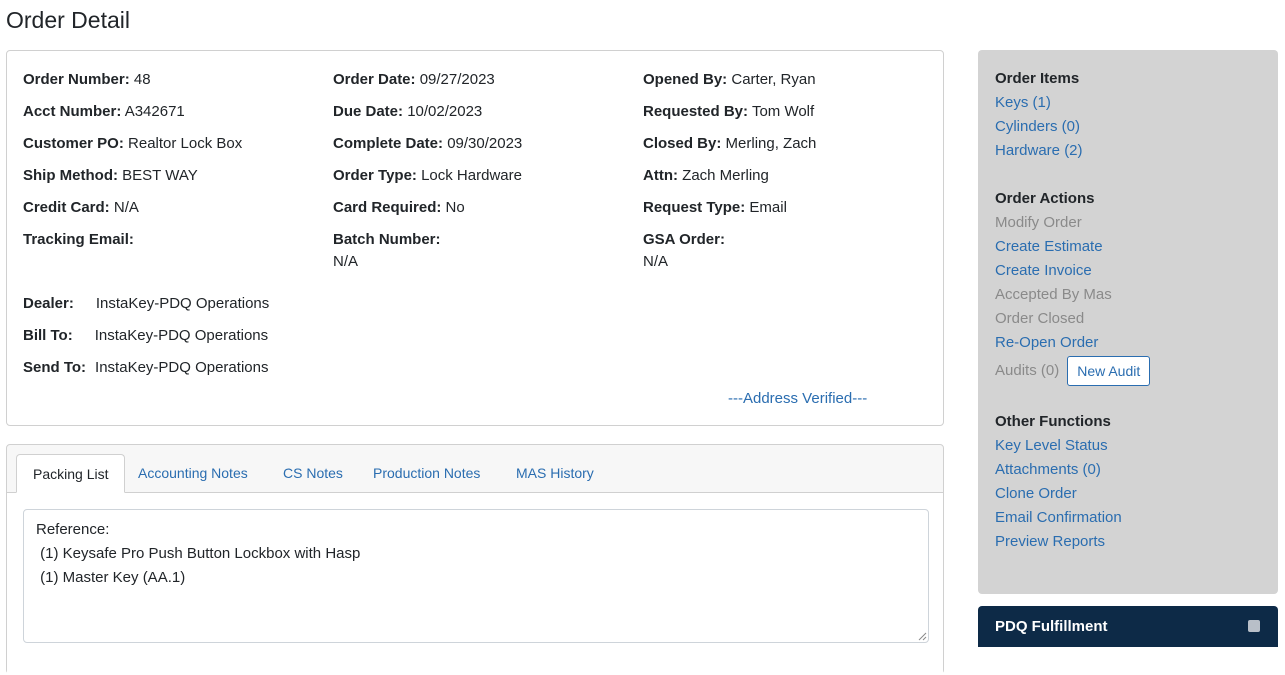  I want to click on send-to-row: Send To: InstaKey-PDQ Operations, so click(146, 373).